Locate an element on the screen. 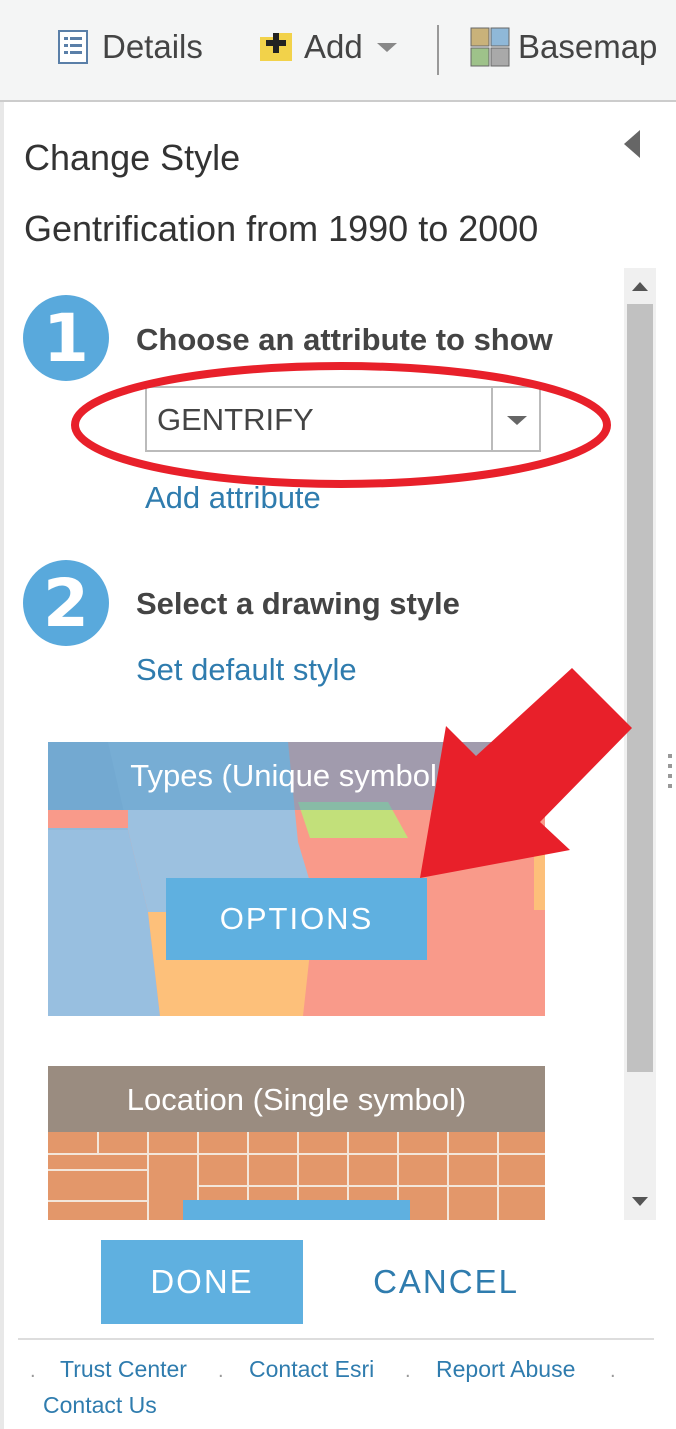 The height and width of the screenshot is (1429, 676). footer-link-trust-center: Trust Center is located at coordinates (123, 1369).